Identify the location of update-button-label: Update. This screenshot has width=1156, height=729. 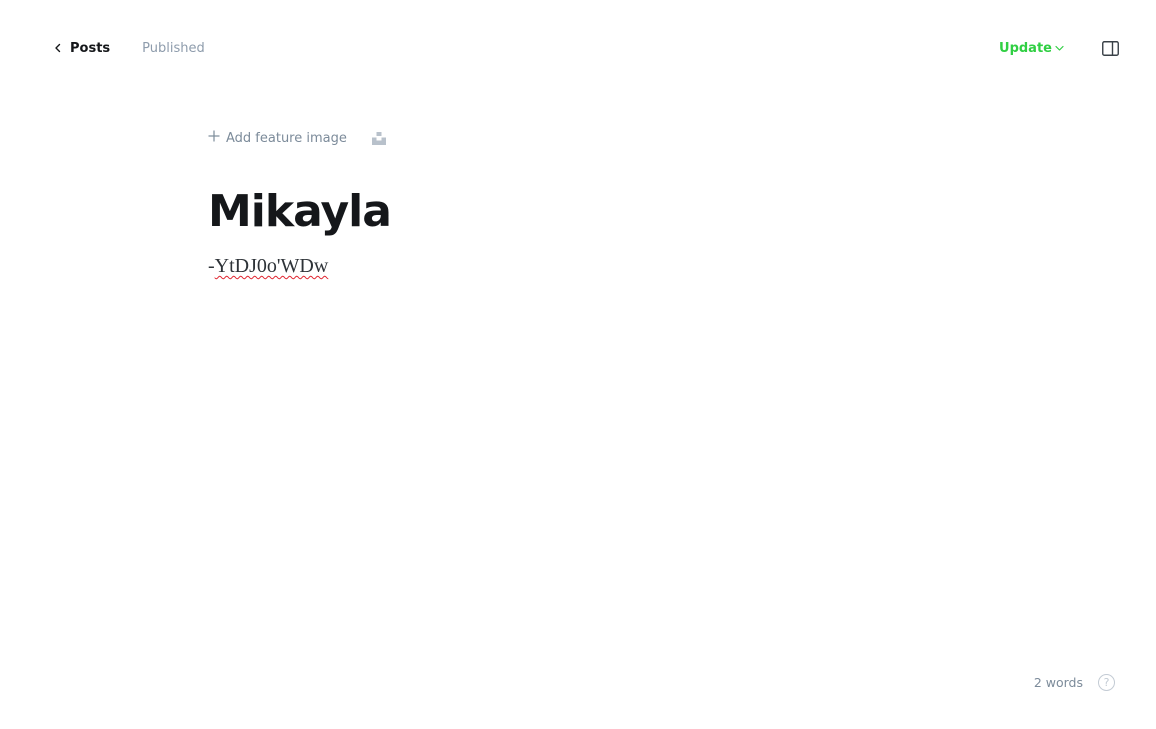
(1025, 48).